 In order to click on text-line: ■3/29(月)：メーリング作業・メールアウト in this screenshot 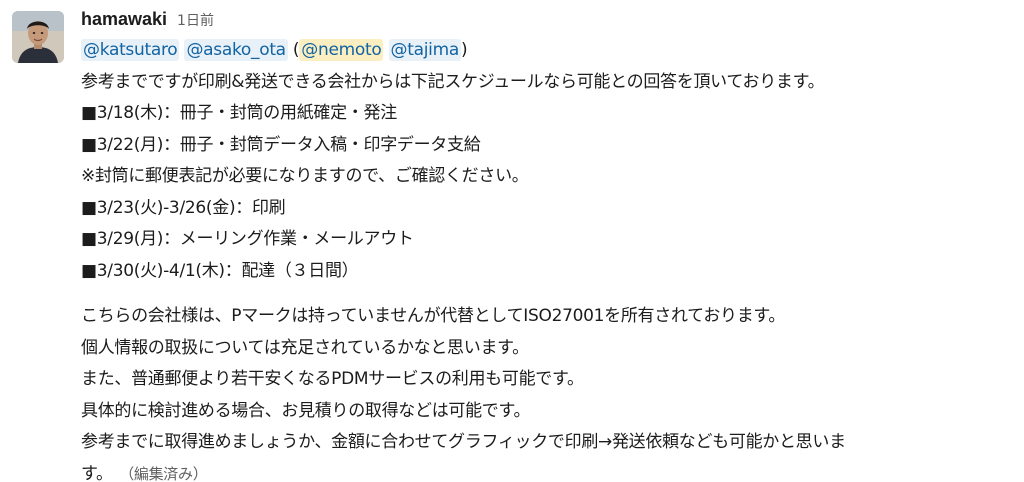, I will do `click(247, 239)`.